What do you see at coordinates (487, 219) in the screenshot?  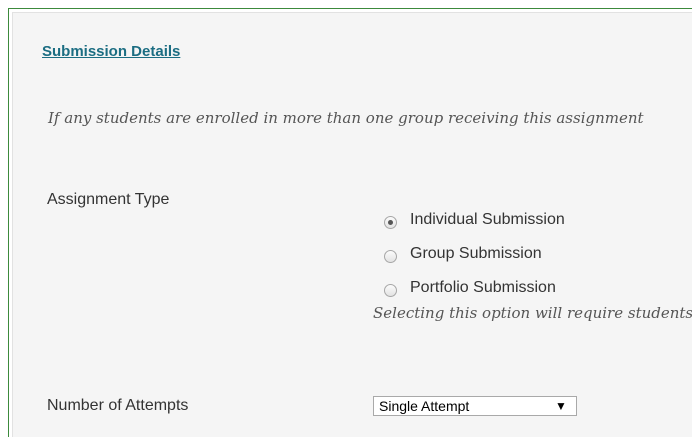 I see `radio-label-individual: Individual Submission` at bounding box center [487, 219].